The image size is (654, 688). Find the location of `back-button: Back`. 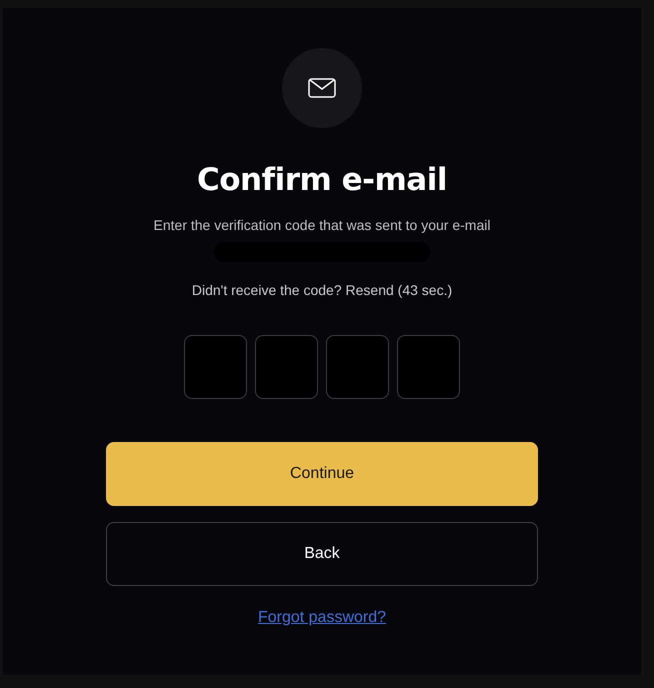

back-button: Back is located at coordinates (322, 554).